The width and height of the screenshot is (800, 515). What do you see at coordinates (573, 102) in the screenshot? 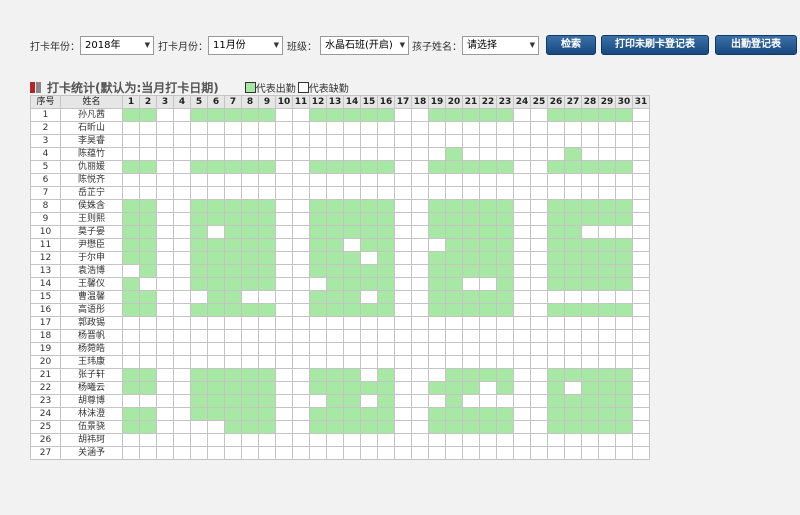
I see `day-header: 27` at bounding box center [573, 102].